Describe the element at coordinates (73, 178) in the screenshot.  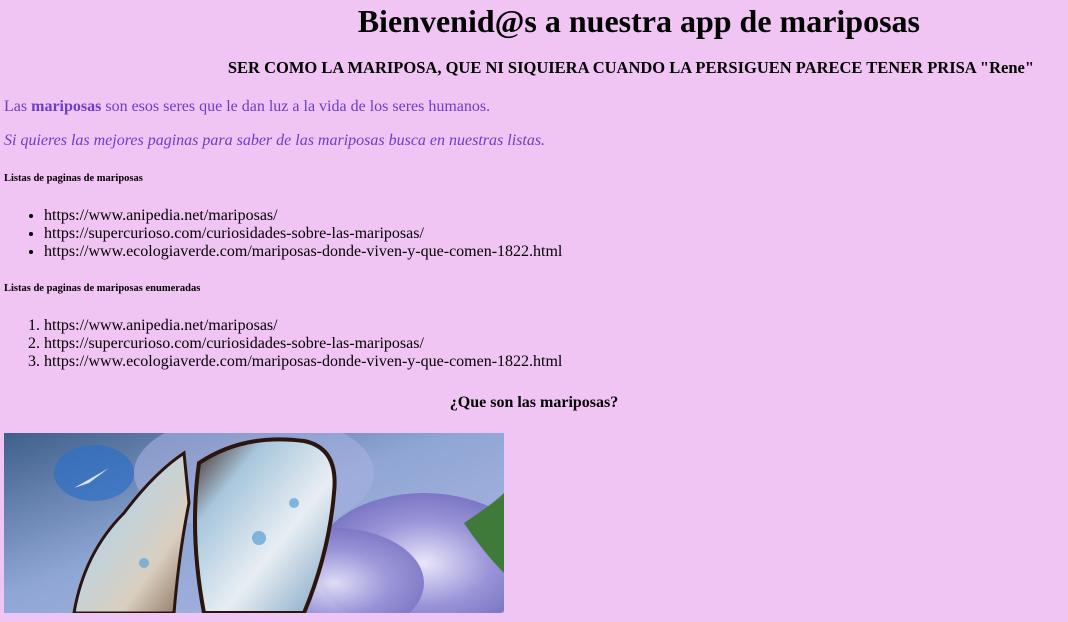
I see `unordered-list-heading: Listas de paginas de mariposas` at that location.